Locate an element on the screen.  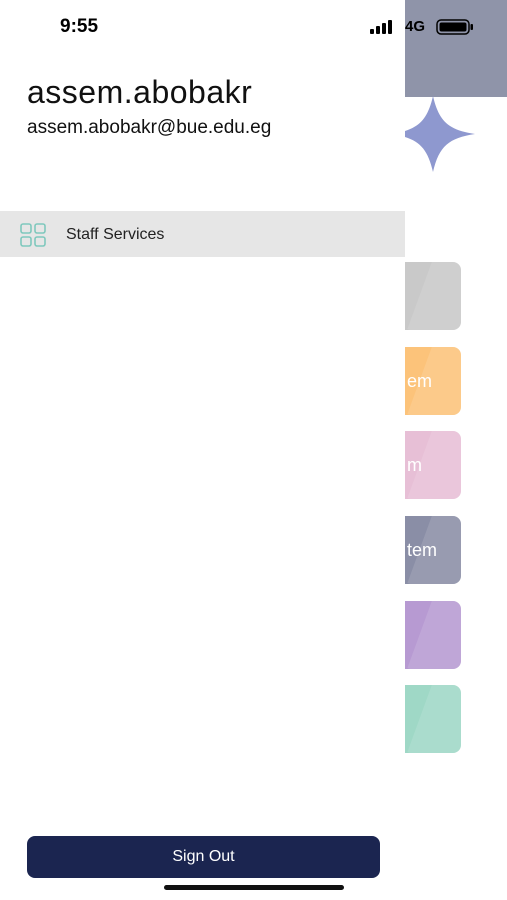
background-tile: em is located at coordinates (433, 381).